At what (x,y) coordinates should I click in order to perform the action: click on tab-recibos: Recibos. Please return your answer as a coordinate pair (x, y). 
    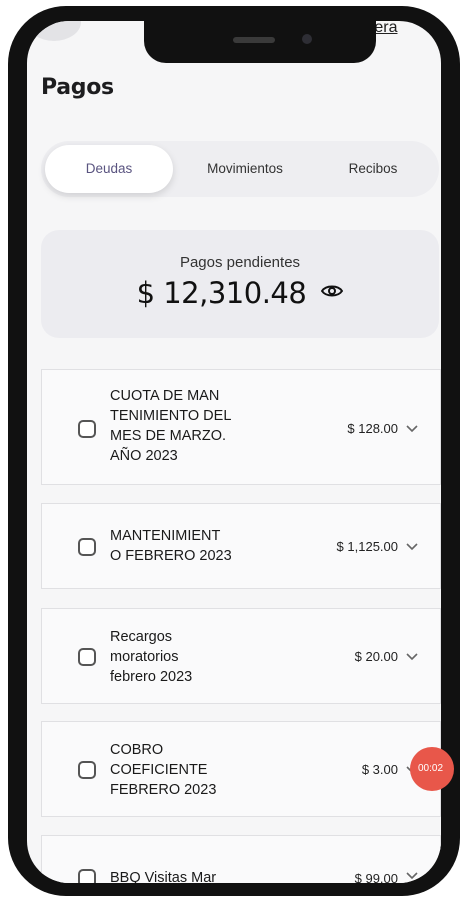
    Looking at the image, I should click on (373, 169).